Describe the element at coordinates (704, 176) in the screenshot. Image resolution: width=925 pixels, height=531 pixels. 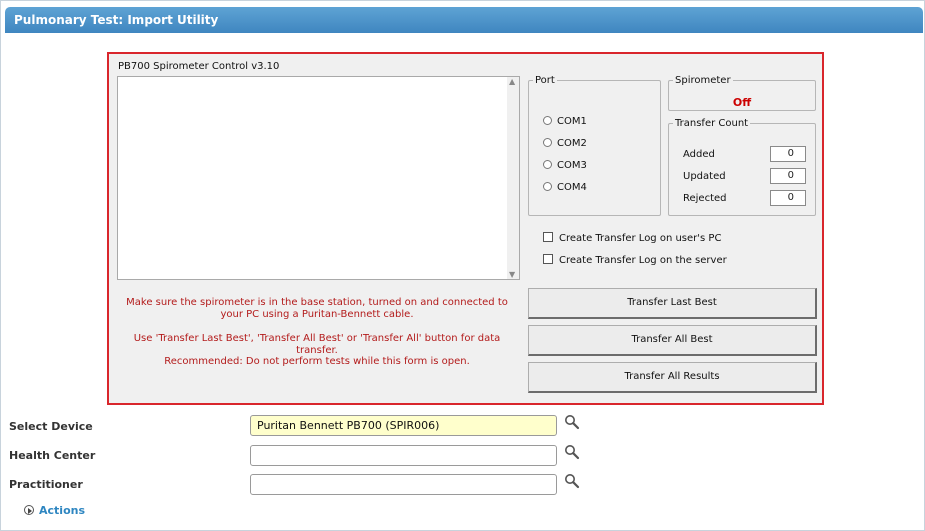
I see `updated-label: Updated` at that location.